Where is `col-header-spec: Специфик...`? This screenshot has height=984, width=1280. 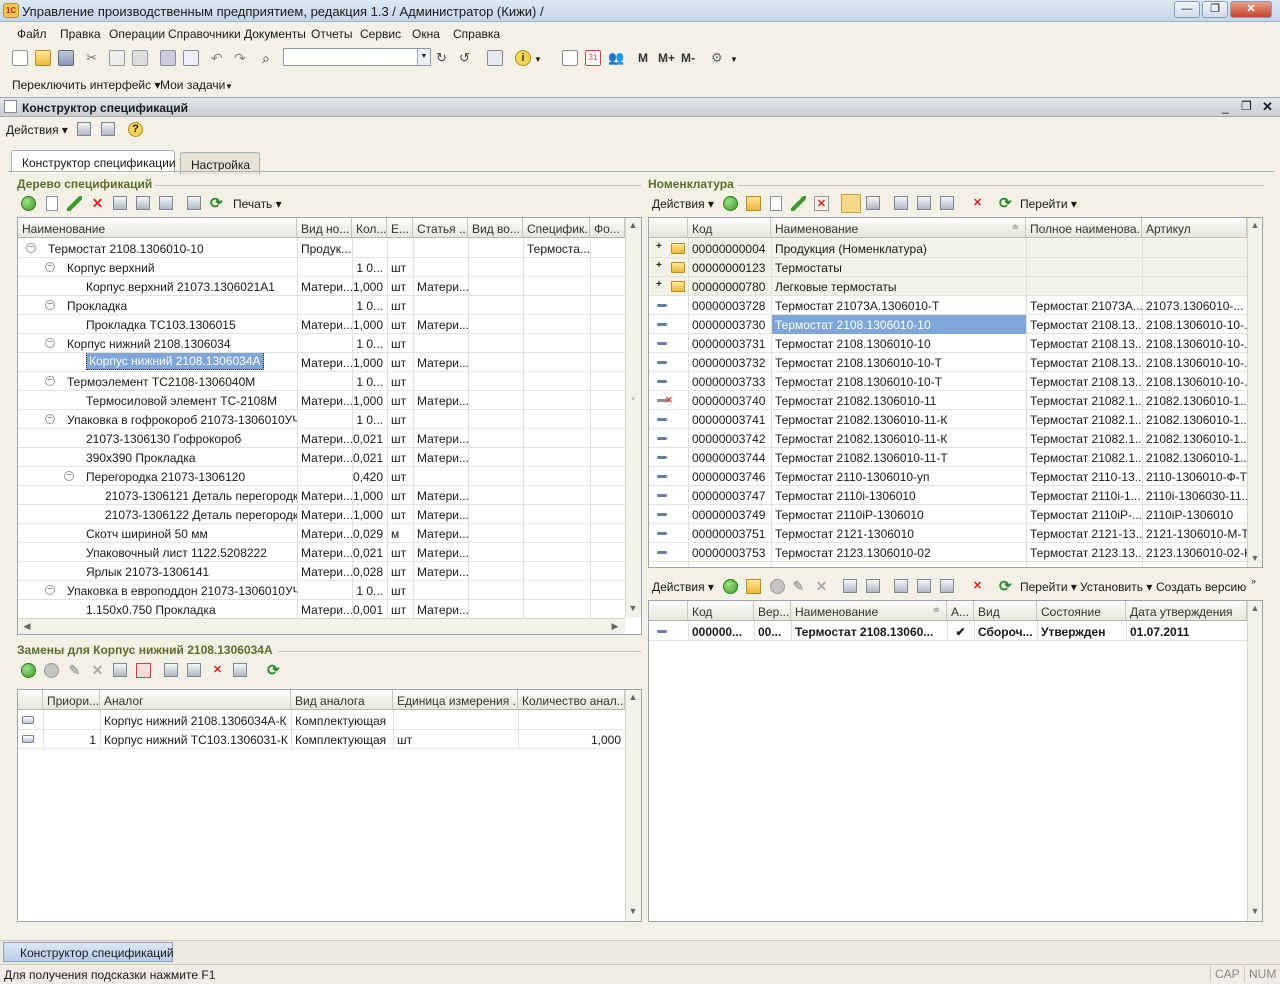
col-header-spec: Специфик... is located at coordinates (556, 228).